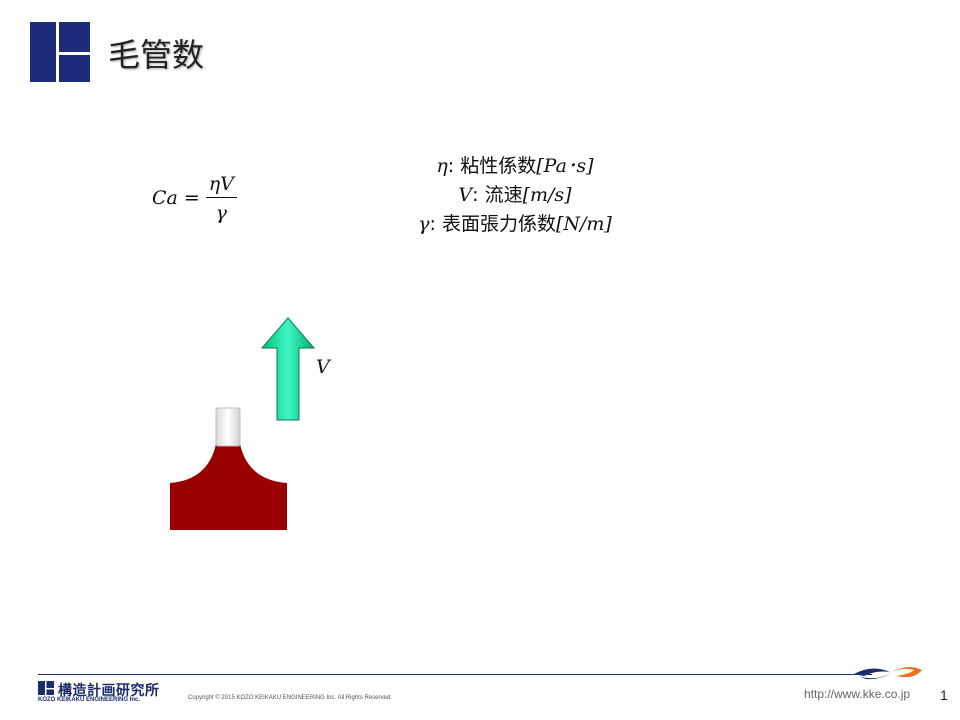  Describe the element at coordinates (323, 367) in the screenshot. I see `velocity-label: V` at that location.